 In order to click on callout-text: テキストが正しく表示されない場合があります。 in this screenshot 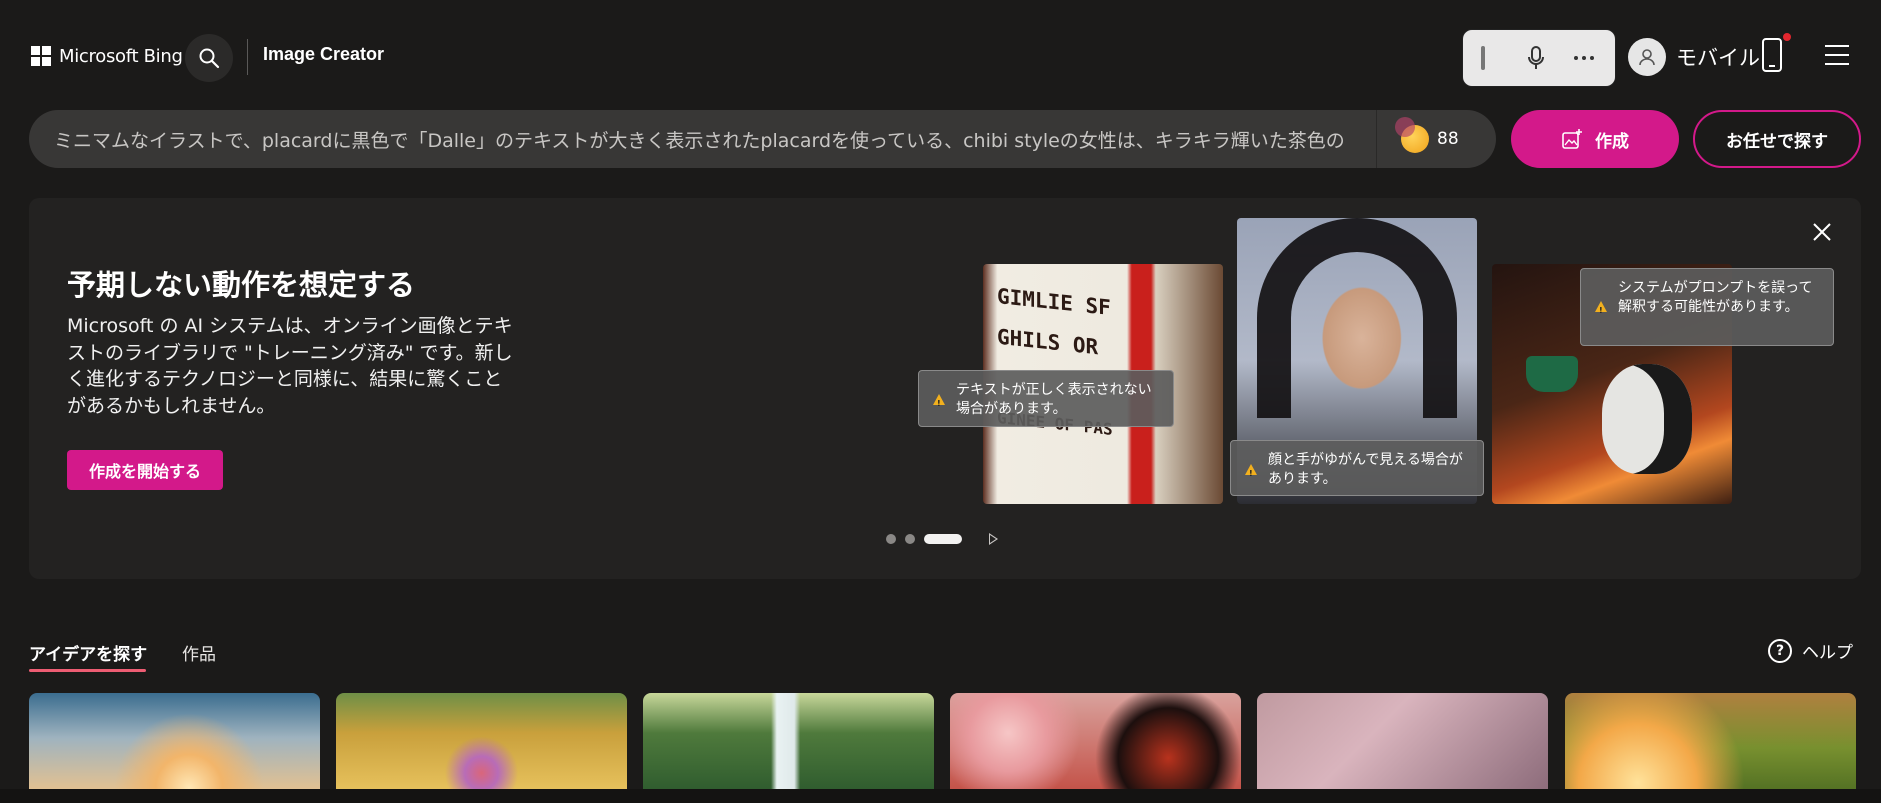, I will do `click(1054, 399)`.